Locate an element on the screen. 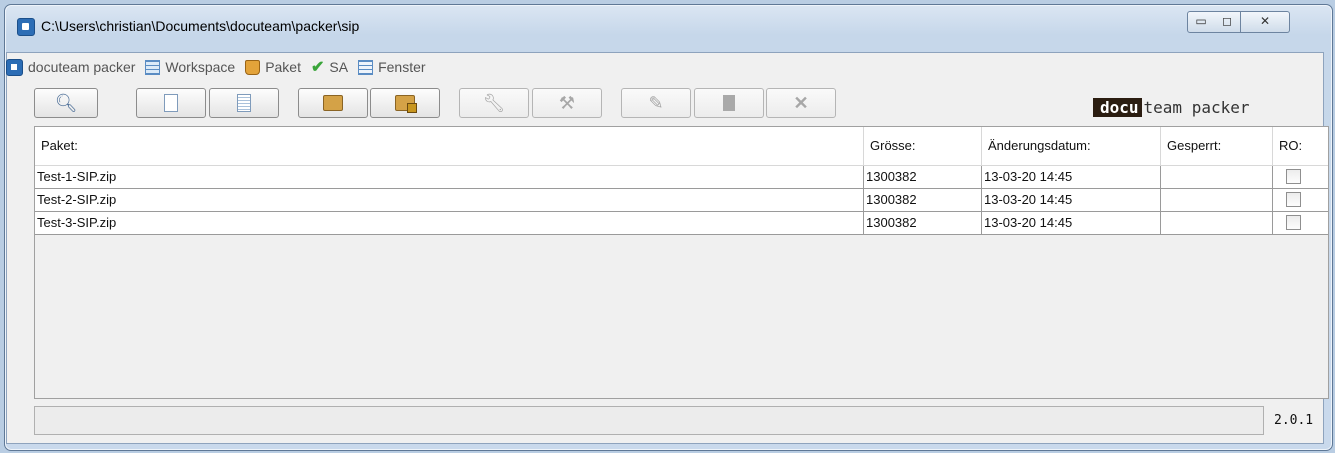 The height and width of the screenshot is (453, 1335). page-icon is located at coordinates (729, 103).